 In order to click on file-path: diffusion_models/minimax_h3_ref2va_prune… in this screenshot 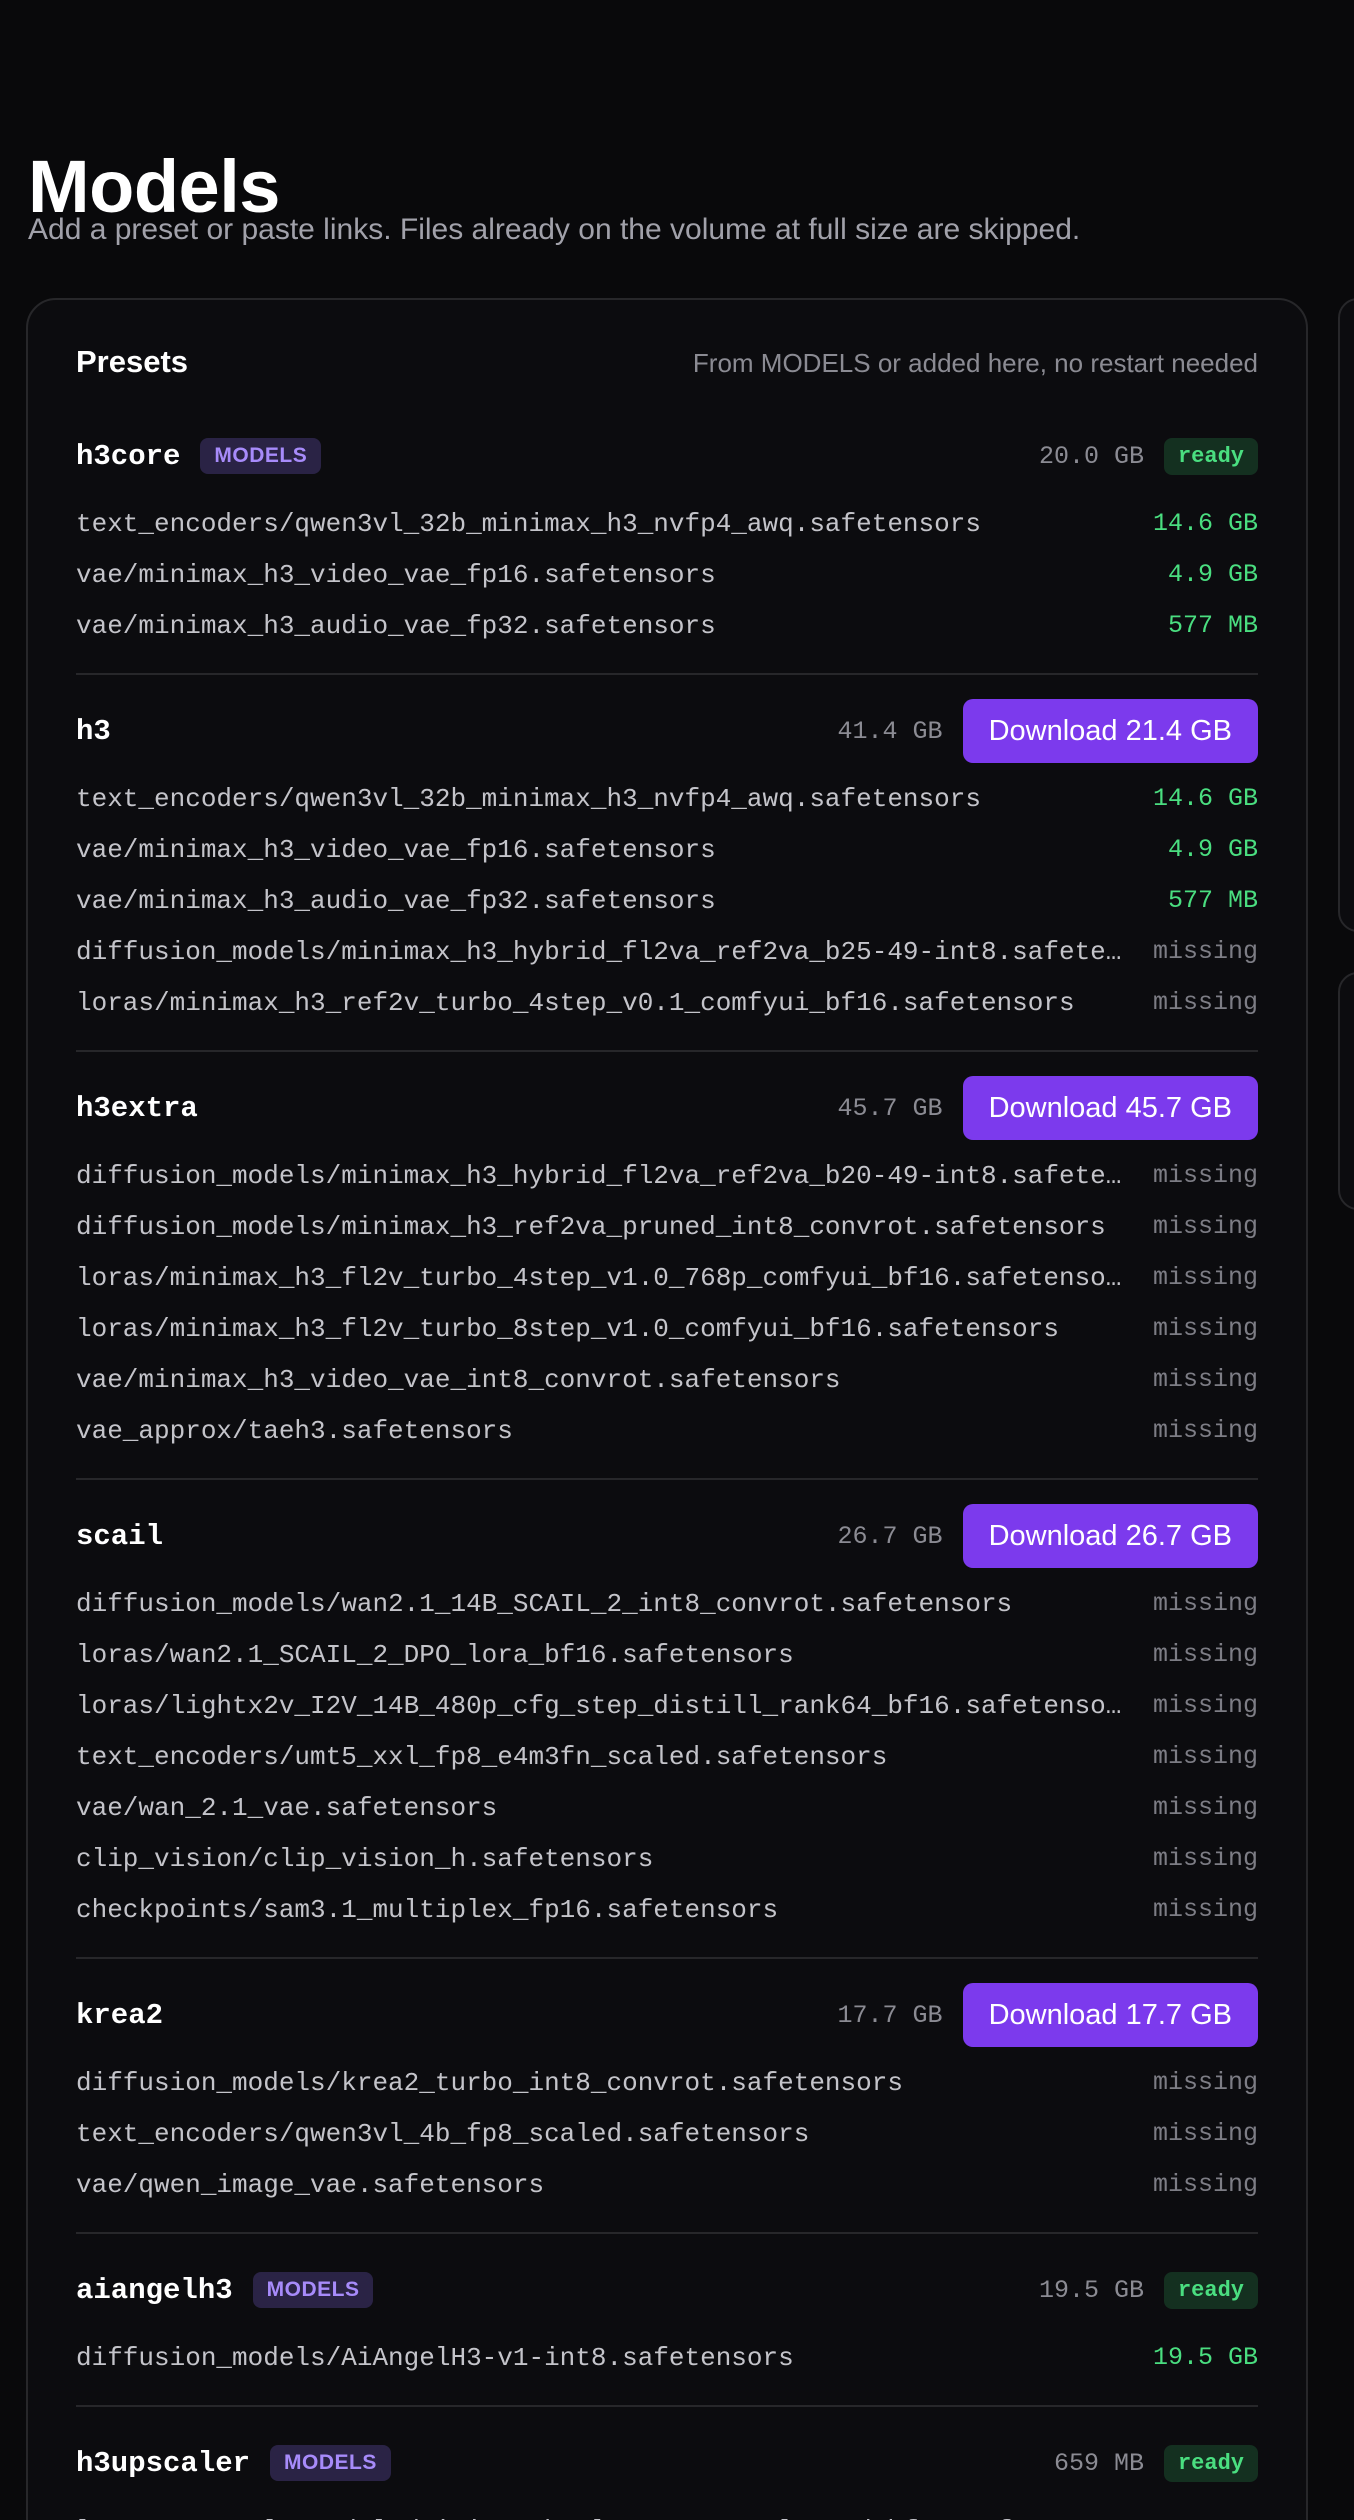, I will do `click(591, 1226)`.